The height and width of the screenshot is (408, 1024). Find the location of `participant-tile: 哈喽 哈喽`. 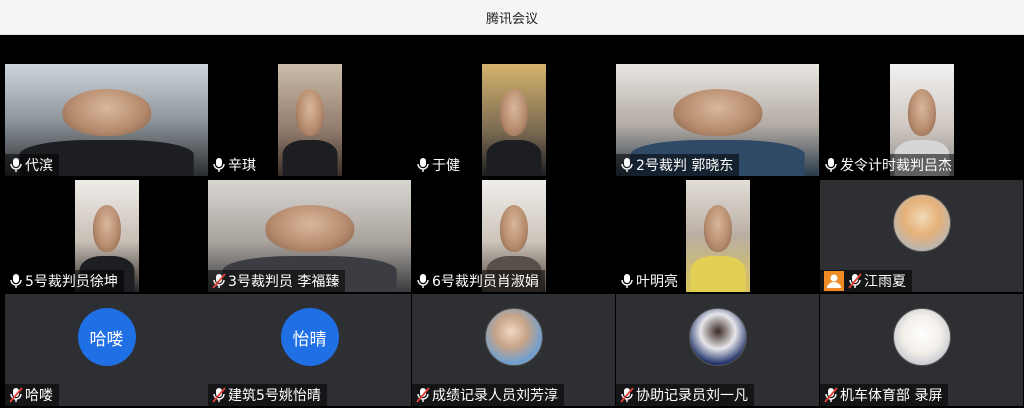

participant-tile: 哈喽 哈喽 is located at coordinates (106, 350).